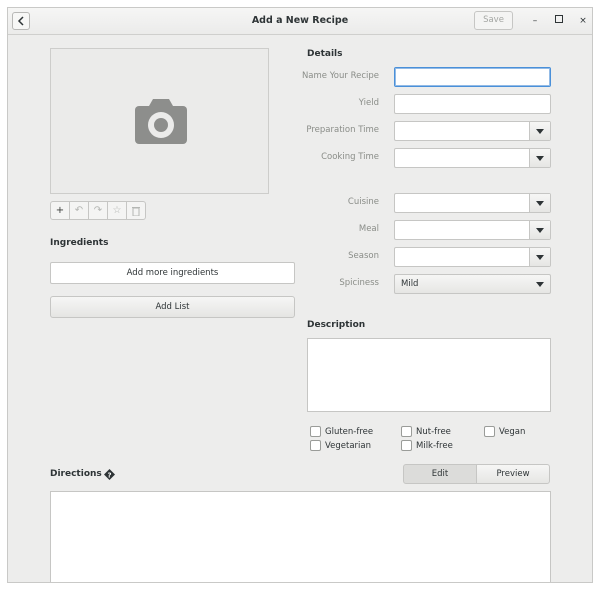 The height and width of the screenshot is (589, 600). What do you see at coordinates (342, 130) in the screenshot?
I see `preparation-time-label: Preparation Time` at bounding box center [342, 130].